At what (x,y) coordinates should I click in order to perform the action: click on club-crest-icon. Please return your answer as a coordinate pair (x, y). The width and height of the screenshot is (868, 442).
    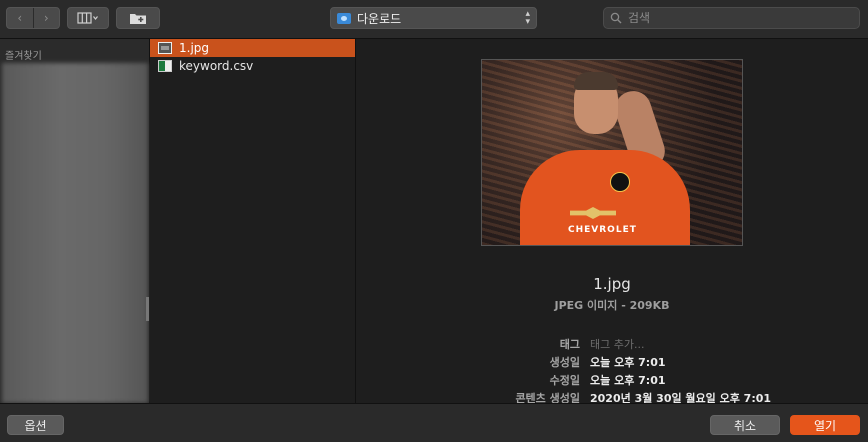
    Looking at the image, I should click on (620, 182).